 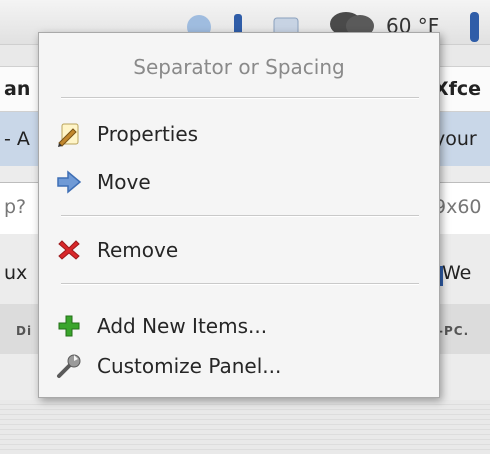 What do you see at coordinates (239, 134) in the screenshot?
I see `menu-item-properties: Properties` at bounding box center [239, 134].